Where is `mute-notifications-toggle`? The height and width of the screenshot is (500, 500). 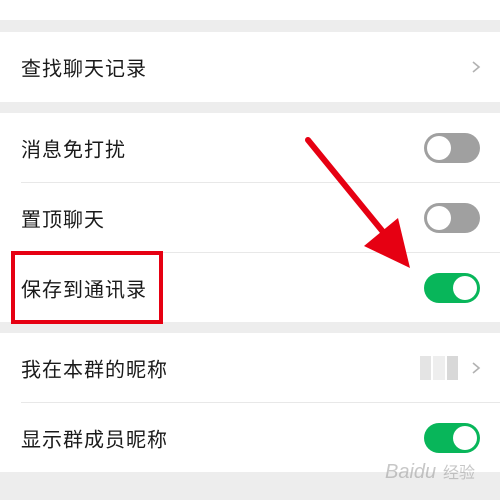
mute-notifications-toggle is located at coordinates (452, 148).